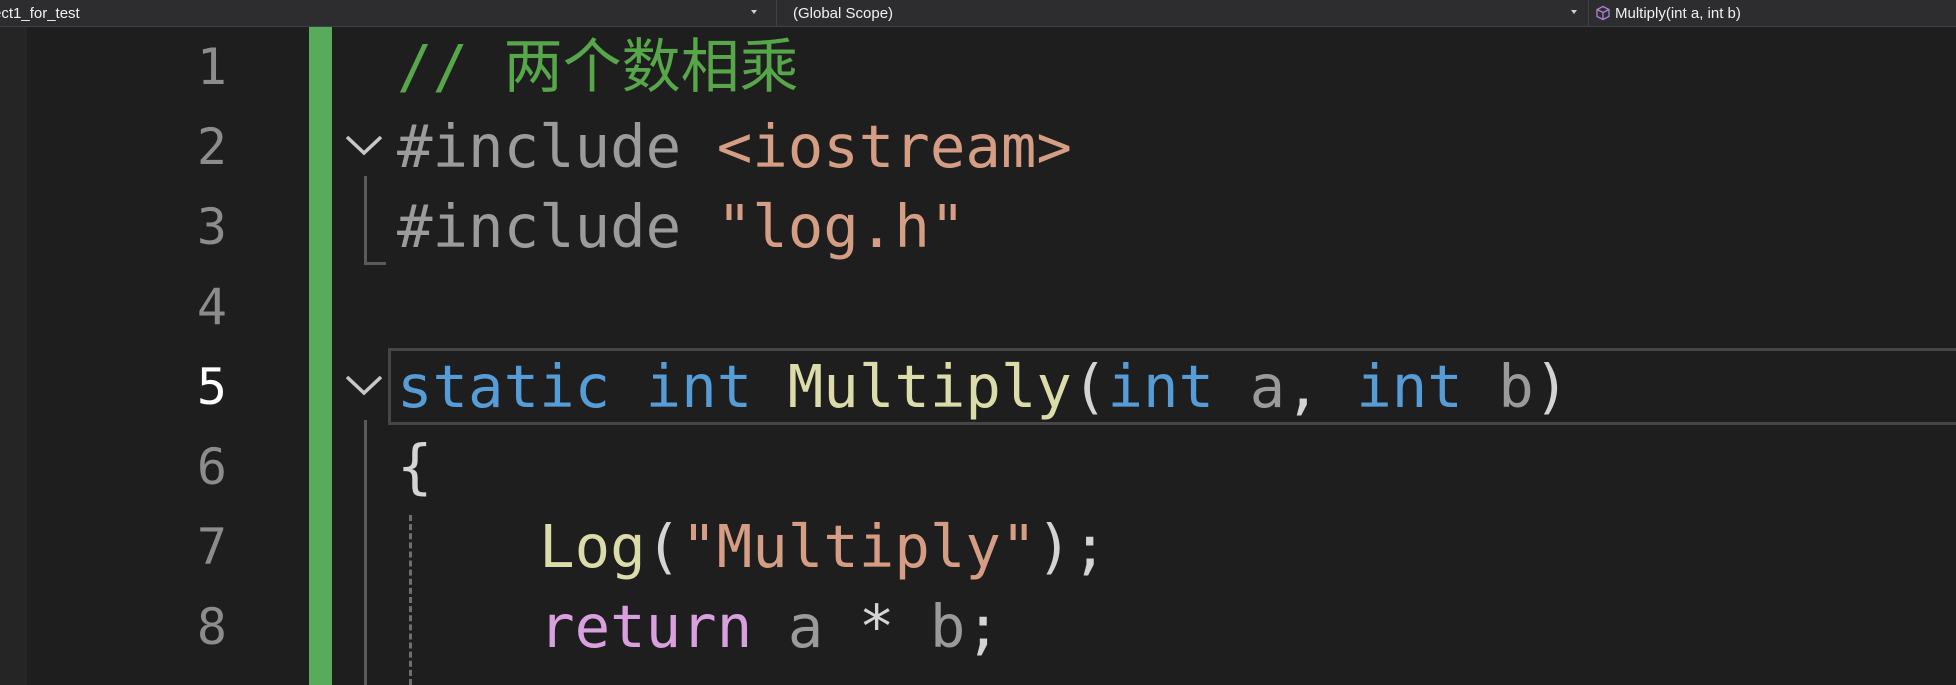 The height and width of the screenshot is (685, 1956). What do you see at coordinates (384, 13) in the screenshot?
I see `project-dropdown: ect1_for_test` at bounding box center [384, 13].